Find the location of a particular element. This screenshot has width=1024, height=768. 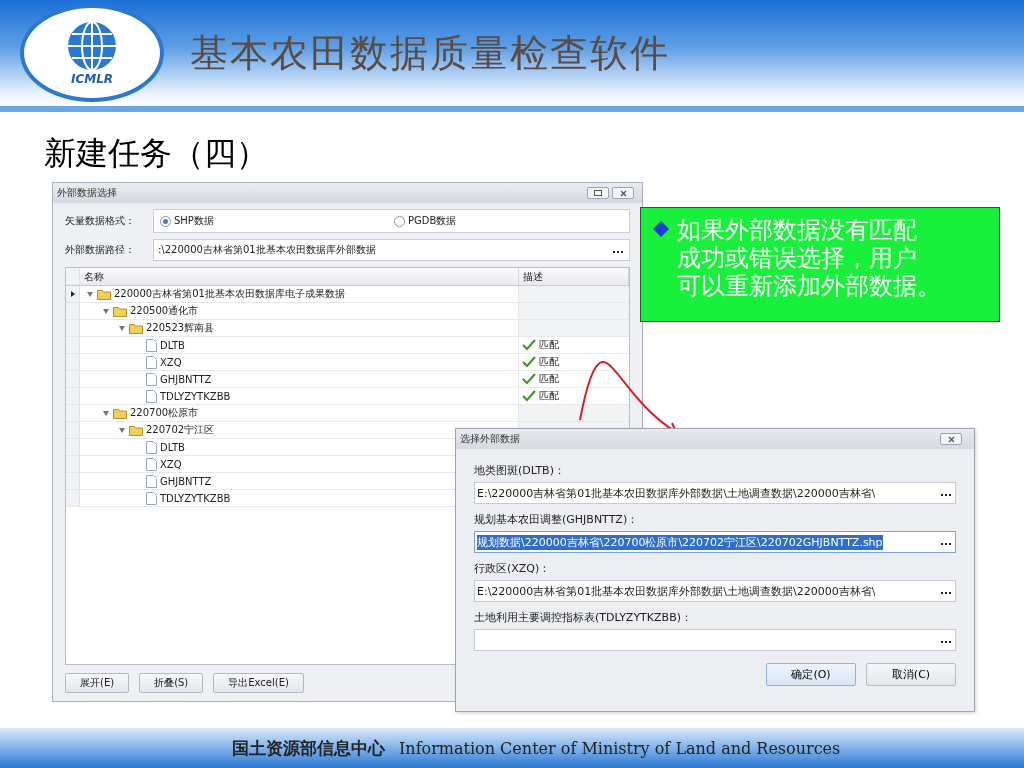

footer-english-name: Information Center of Ministry of Land and Resources is located at coordinates (620, 748).